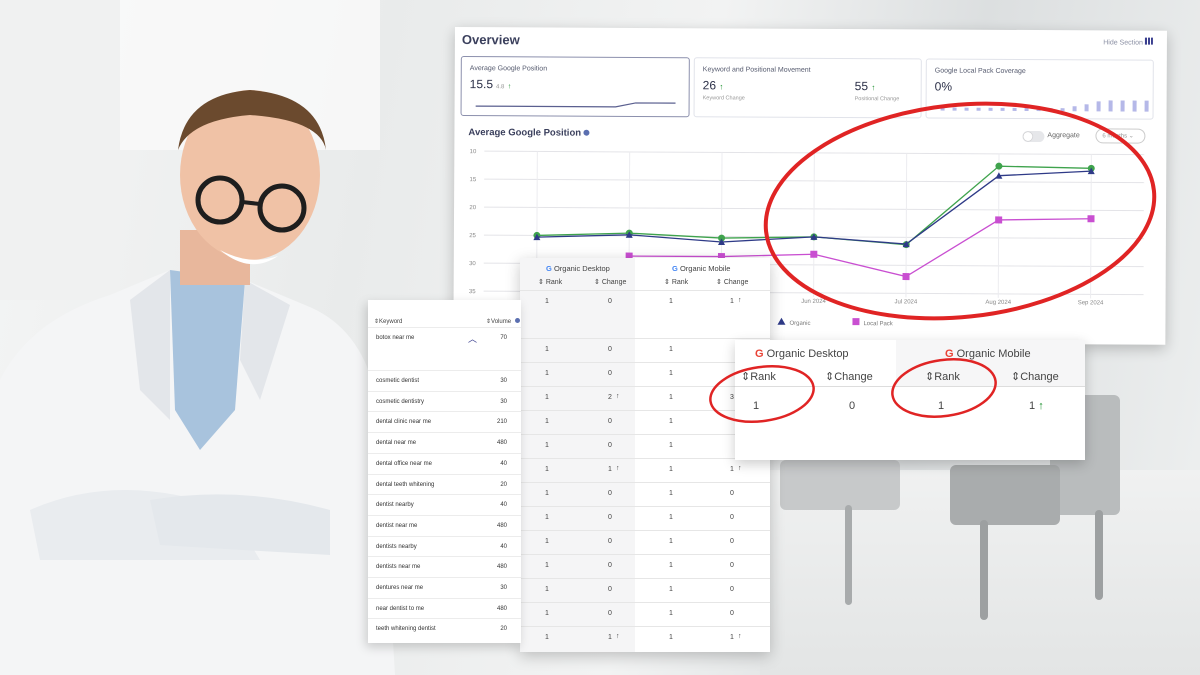  What do you see at coordinates (645, 398) in the screenshot?
I see `table-row: 12↑13↑` at bounding box center [645, 398].